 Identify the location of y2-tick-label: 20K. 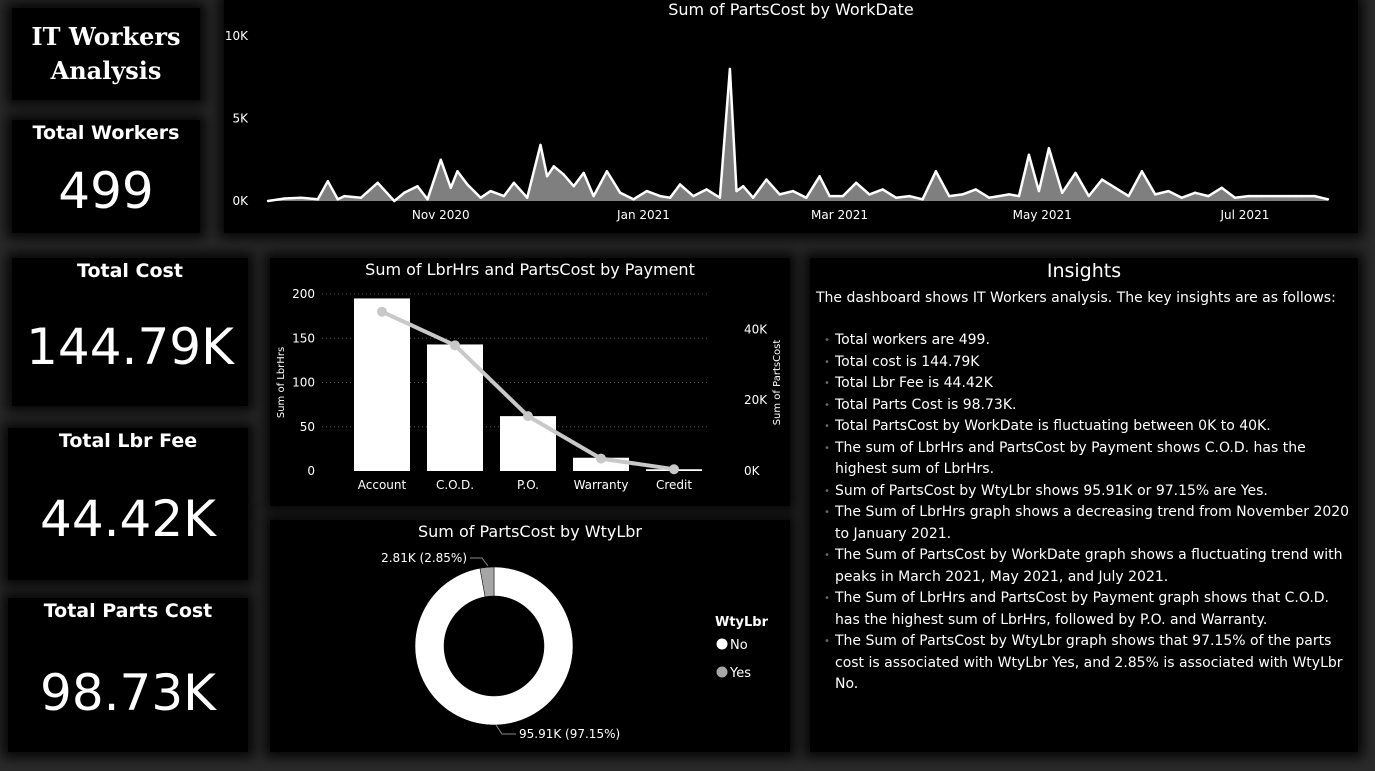
(756, 400).